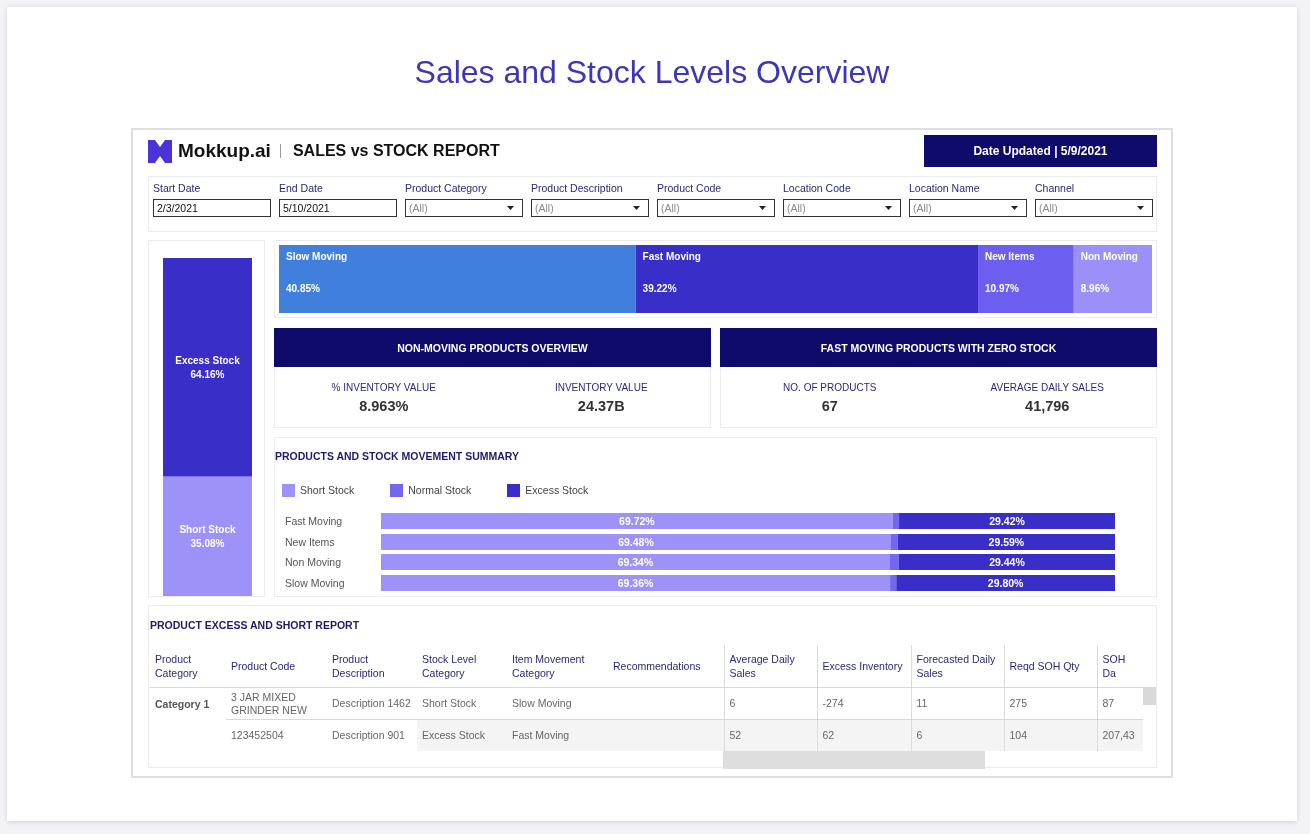 This screenshot has height=834, width=1310. What do you see at coordinates (398, 456) in the screenshot?
I see `chart-title: PRODUCTS AND STOCK MOVEMENT SUMMARY` at bounding box center [398, 456].